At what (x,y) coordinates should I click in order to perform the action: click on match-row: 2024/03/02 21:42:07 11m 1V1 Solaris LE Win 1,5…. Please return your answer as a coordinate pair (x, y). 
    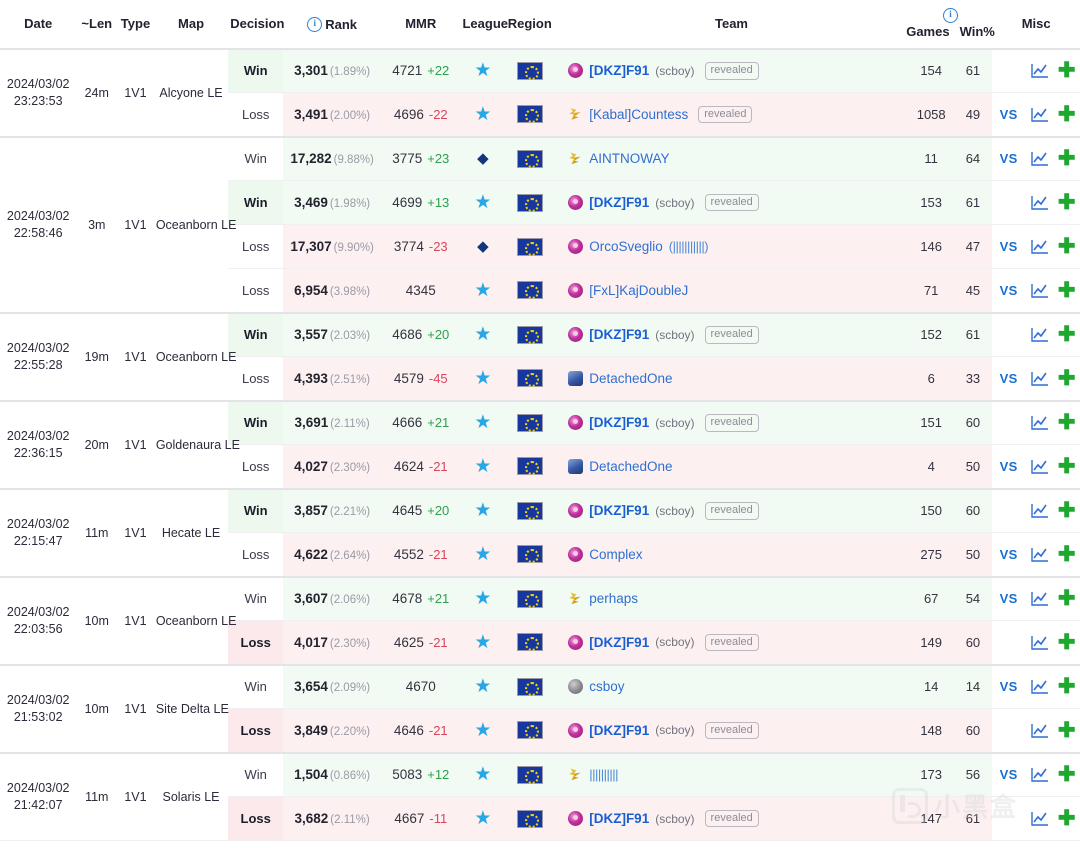
    Looking at the image, I should click on (540, 796).